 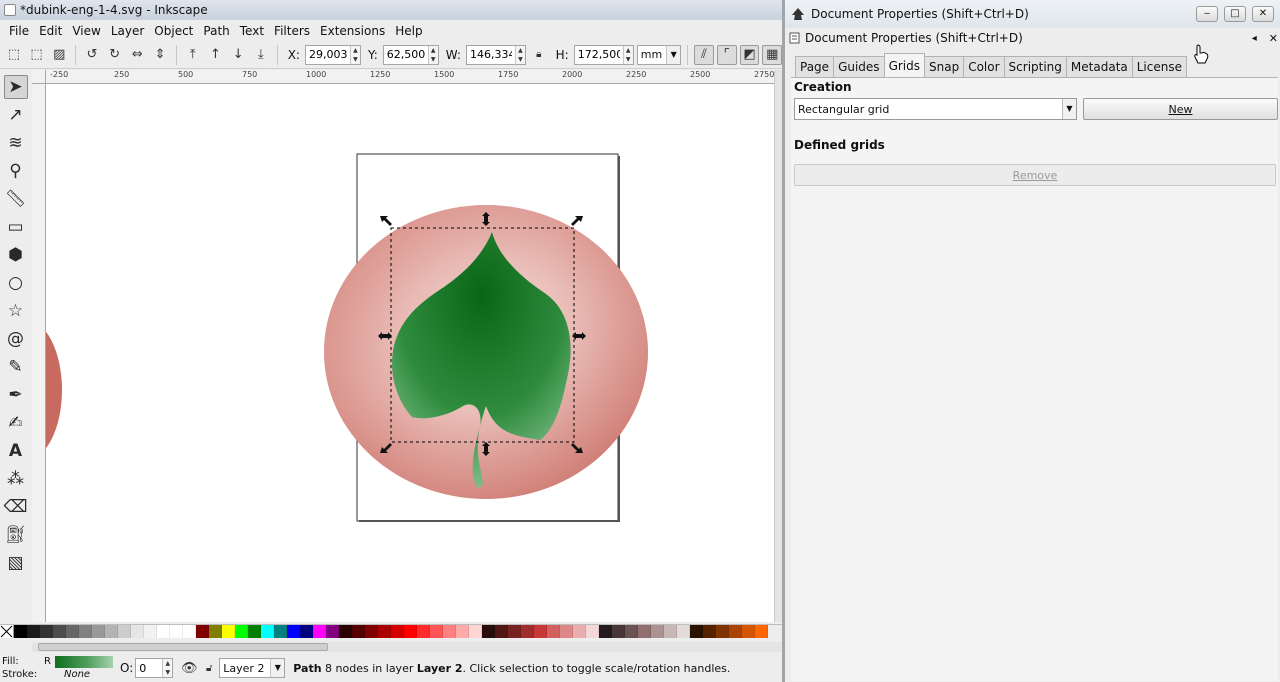 I want to click on menu-edit: Edit, so click(x=50, y=31).